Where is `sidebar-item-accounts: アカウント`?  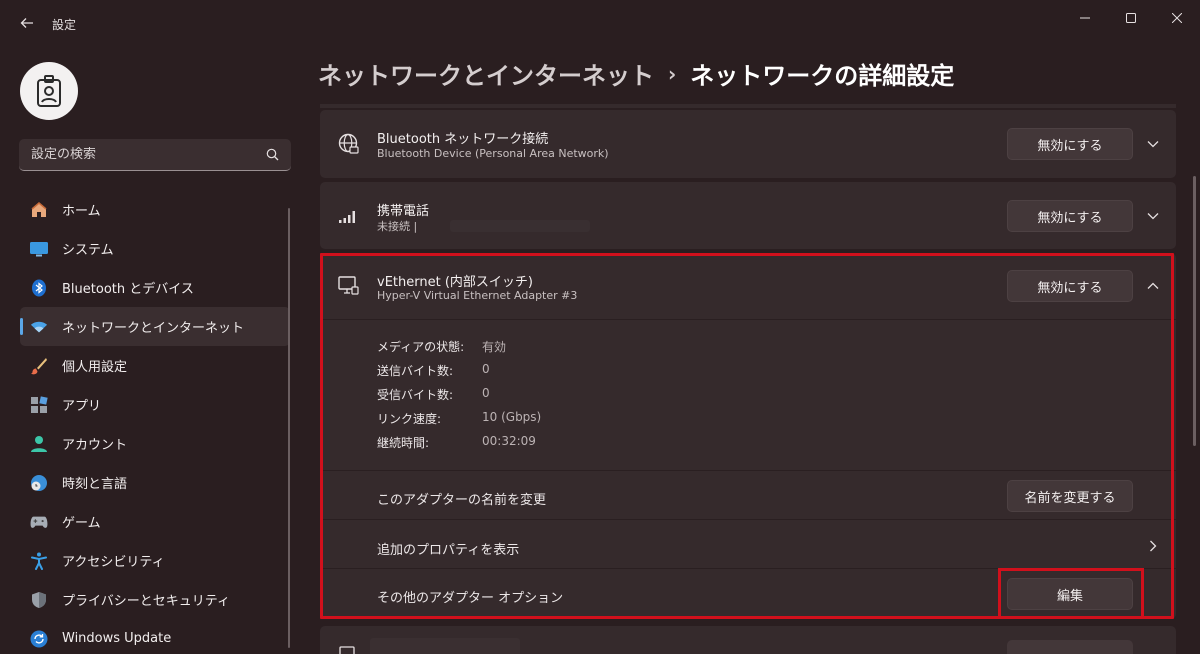 sidebar-item-accounts: アカウント is located at coordinates (155, 443).